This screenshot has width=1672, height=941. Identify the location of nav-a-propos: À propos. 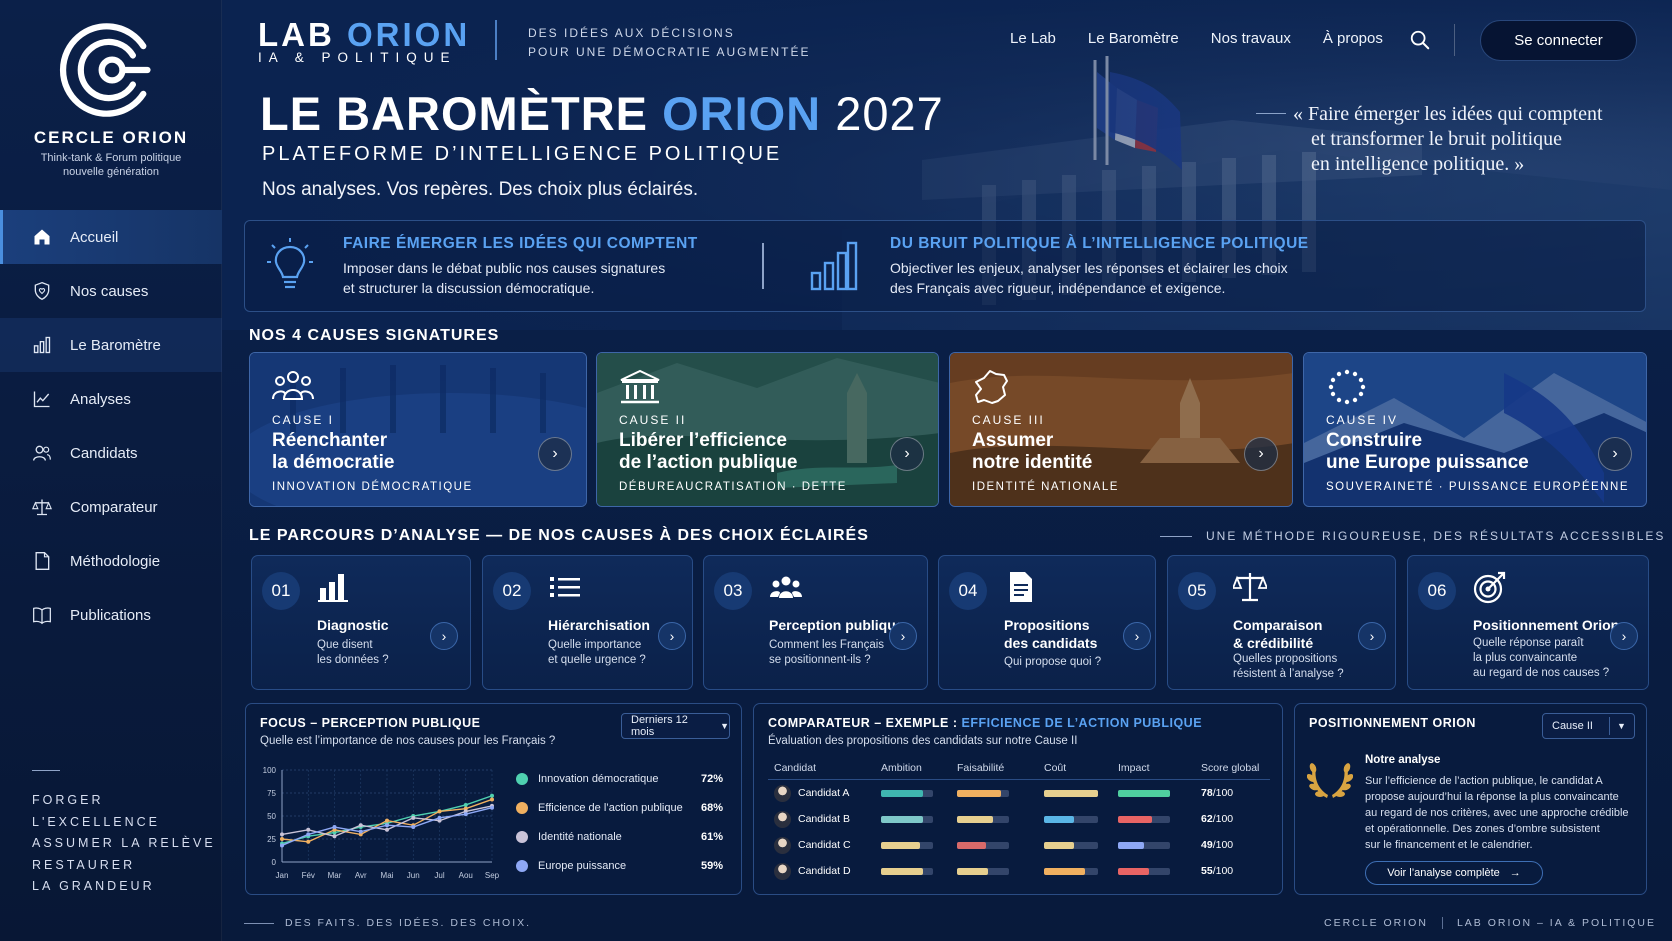
(1353, 38).